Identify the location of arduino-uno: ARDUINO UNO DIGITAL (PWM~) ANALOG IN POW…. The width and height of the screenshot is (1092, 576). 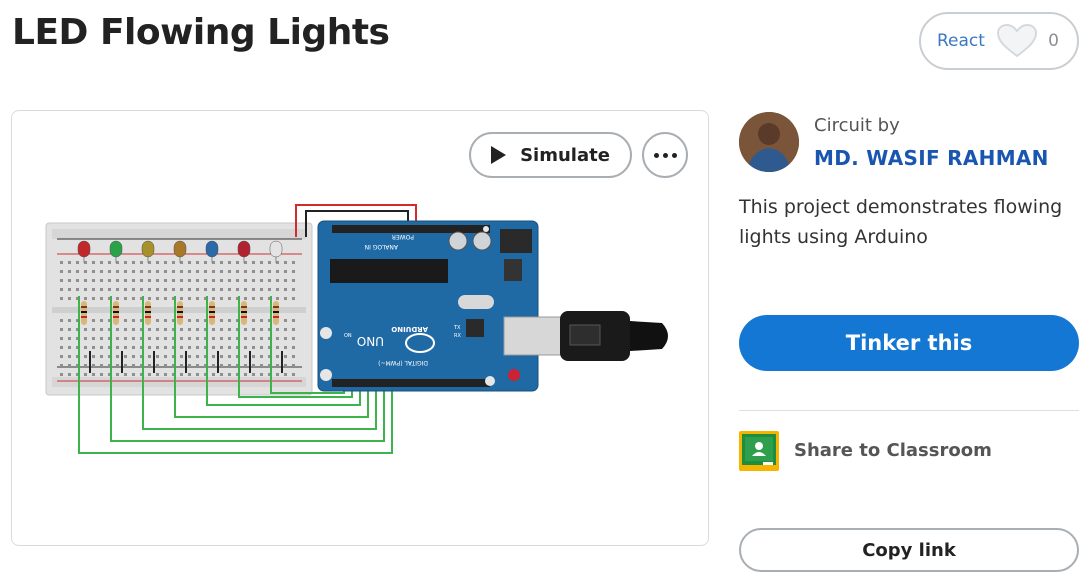
(428, 306).